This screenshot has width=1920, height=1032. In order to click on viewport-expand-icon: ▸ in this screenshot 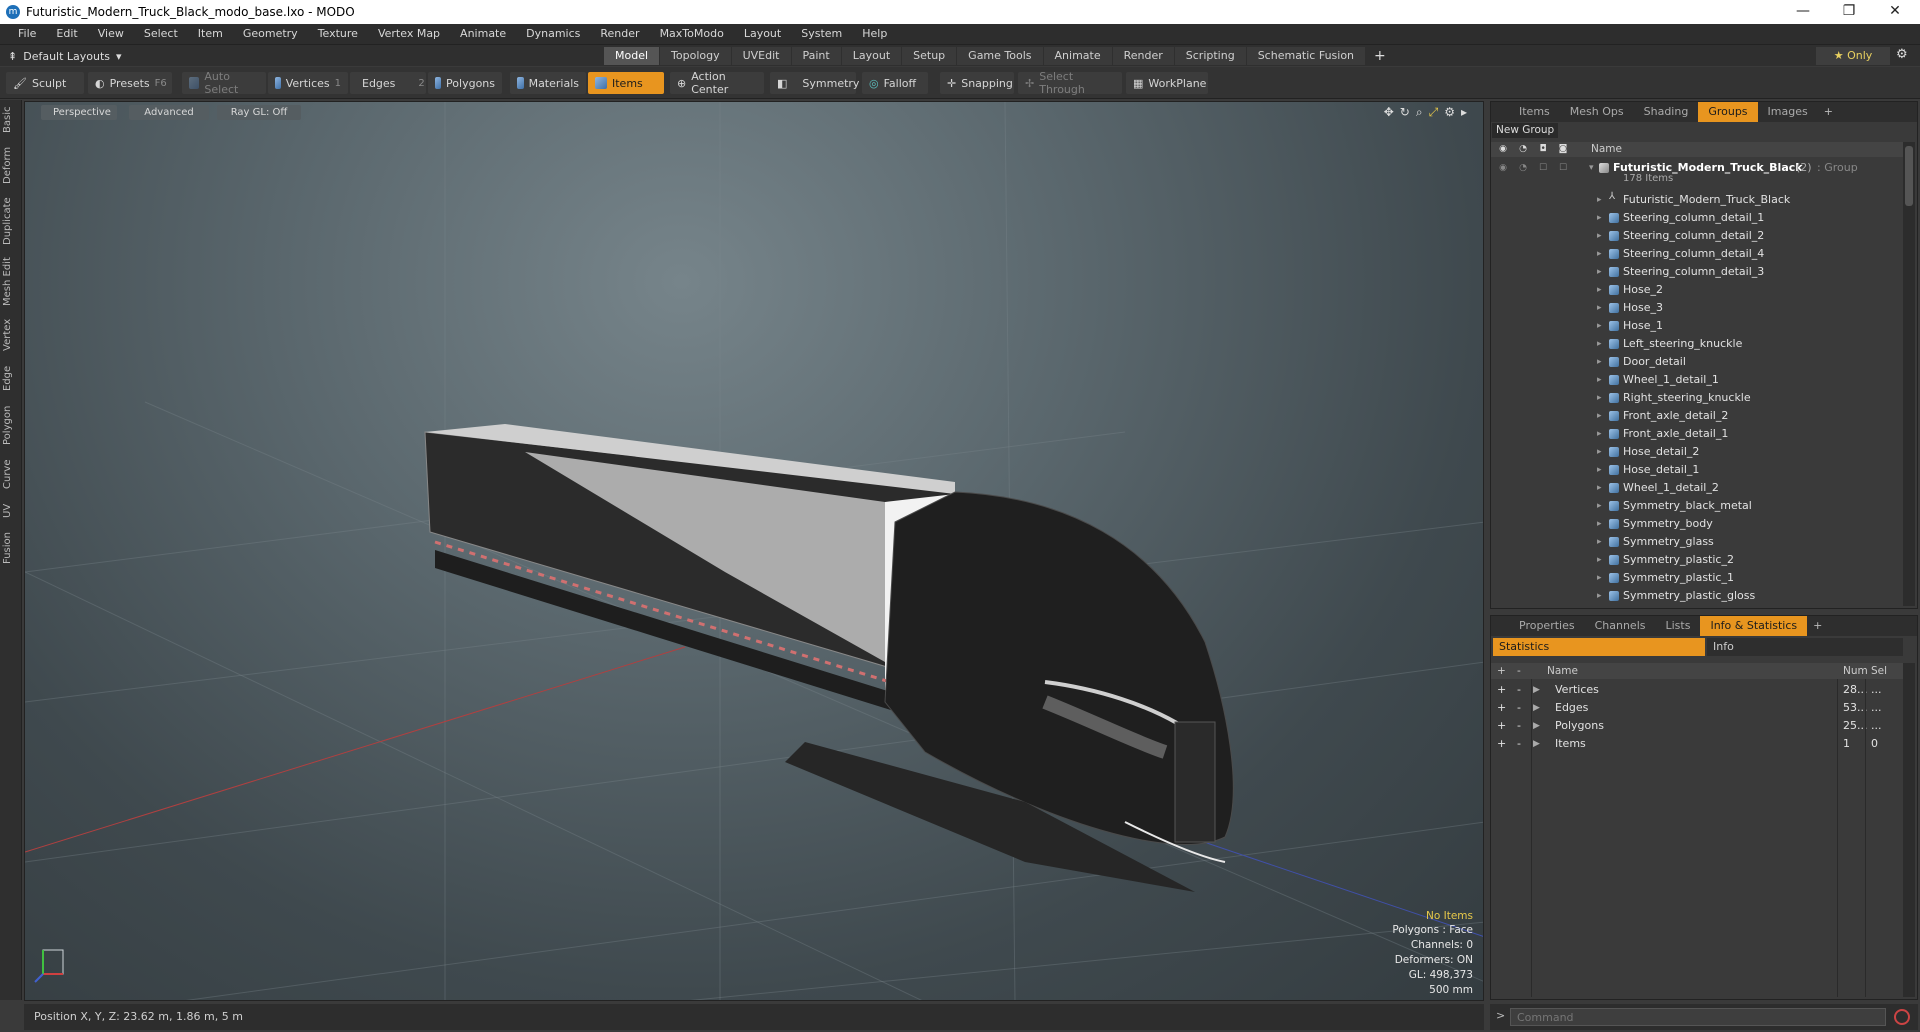, I will do `click(1464, 112)`.